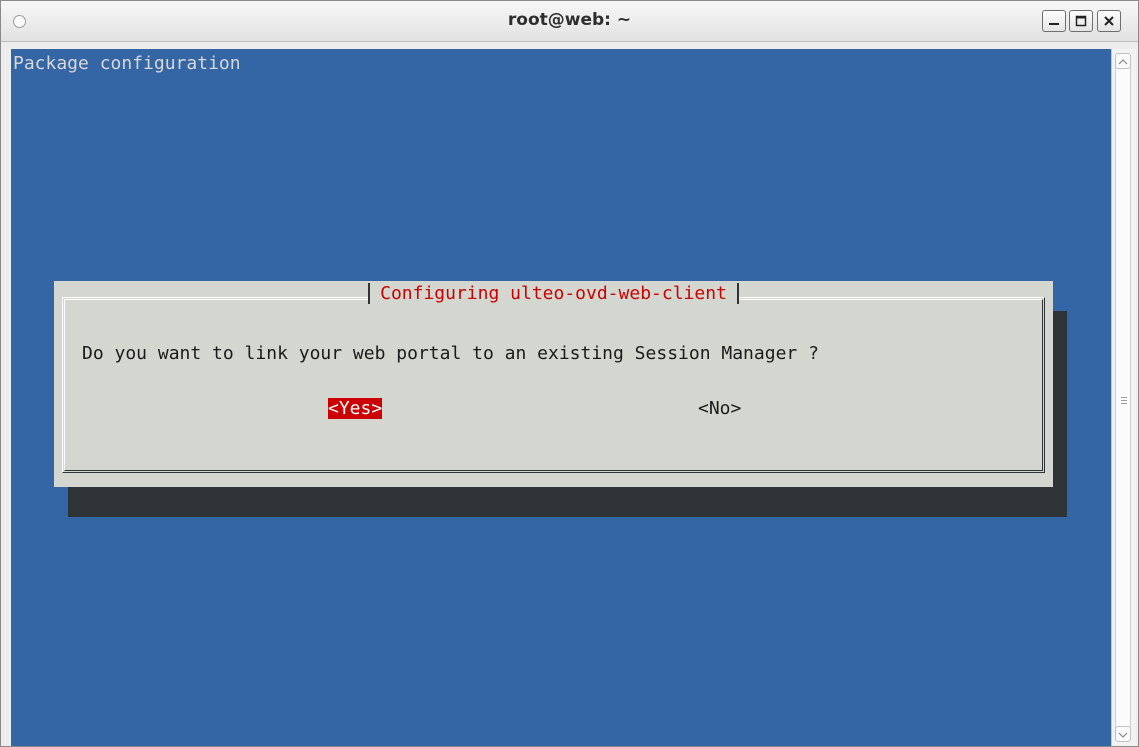 The height and width of the screenshot is (747, 1139). I want to click on package-configuration-header: Package configuration, so click(127, 63).